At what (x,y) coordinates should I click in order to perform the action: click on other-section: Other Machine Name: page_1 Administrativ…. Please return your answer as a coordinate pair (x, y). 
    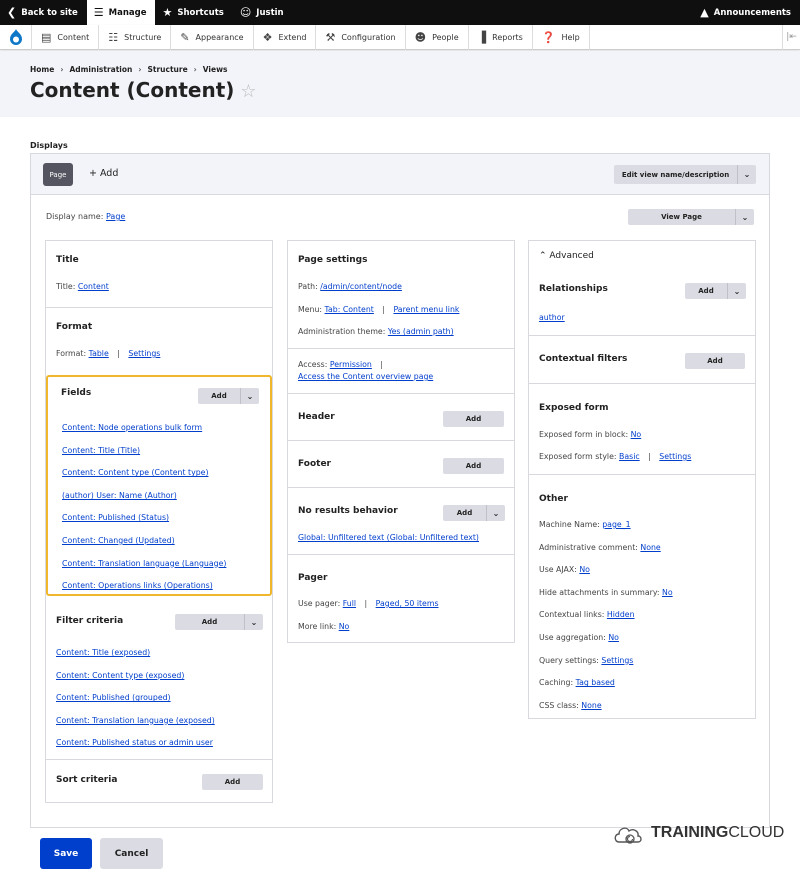
    Looking at the image, I should click on (642, 596).